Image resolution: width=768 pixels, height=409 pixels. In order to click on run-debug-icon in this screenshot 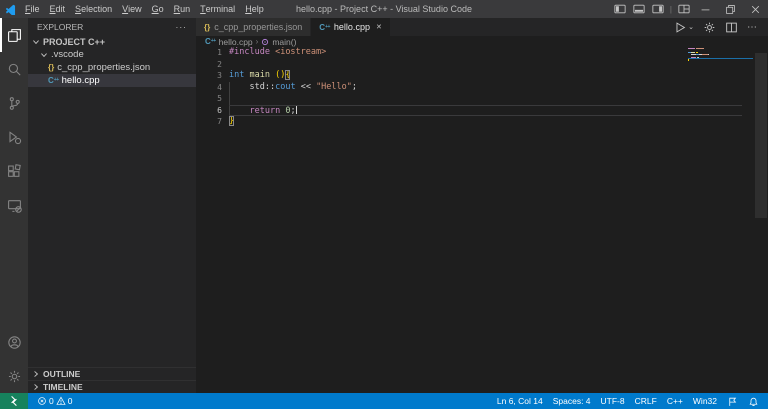, I will do `click(14, 137)`.